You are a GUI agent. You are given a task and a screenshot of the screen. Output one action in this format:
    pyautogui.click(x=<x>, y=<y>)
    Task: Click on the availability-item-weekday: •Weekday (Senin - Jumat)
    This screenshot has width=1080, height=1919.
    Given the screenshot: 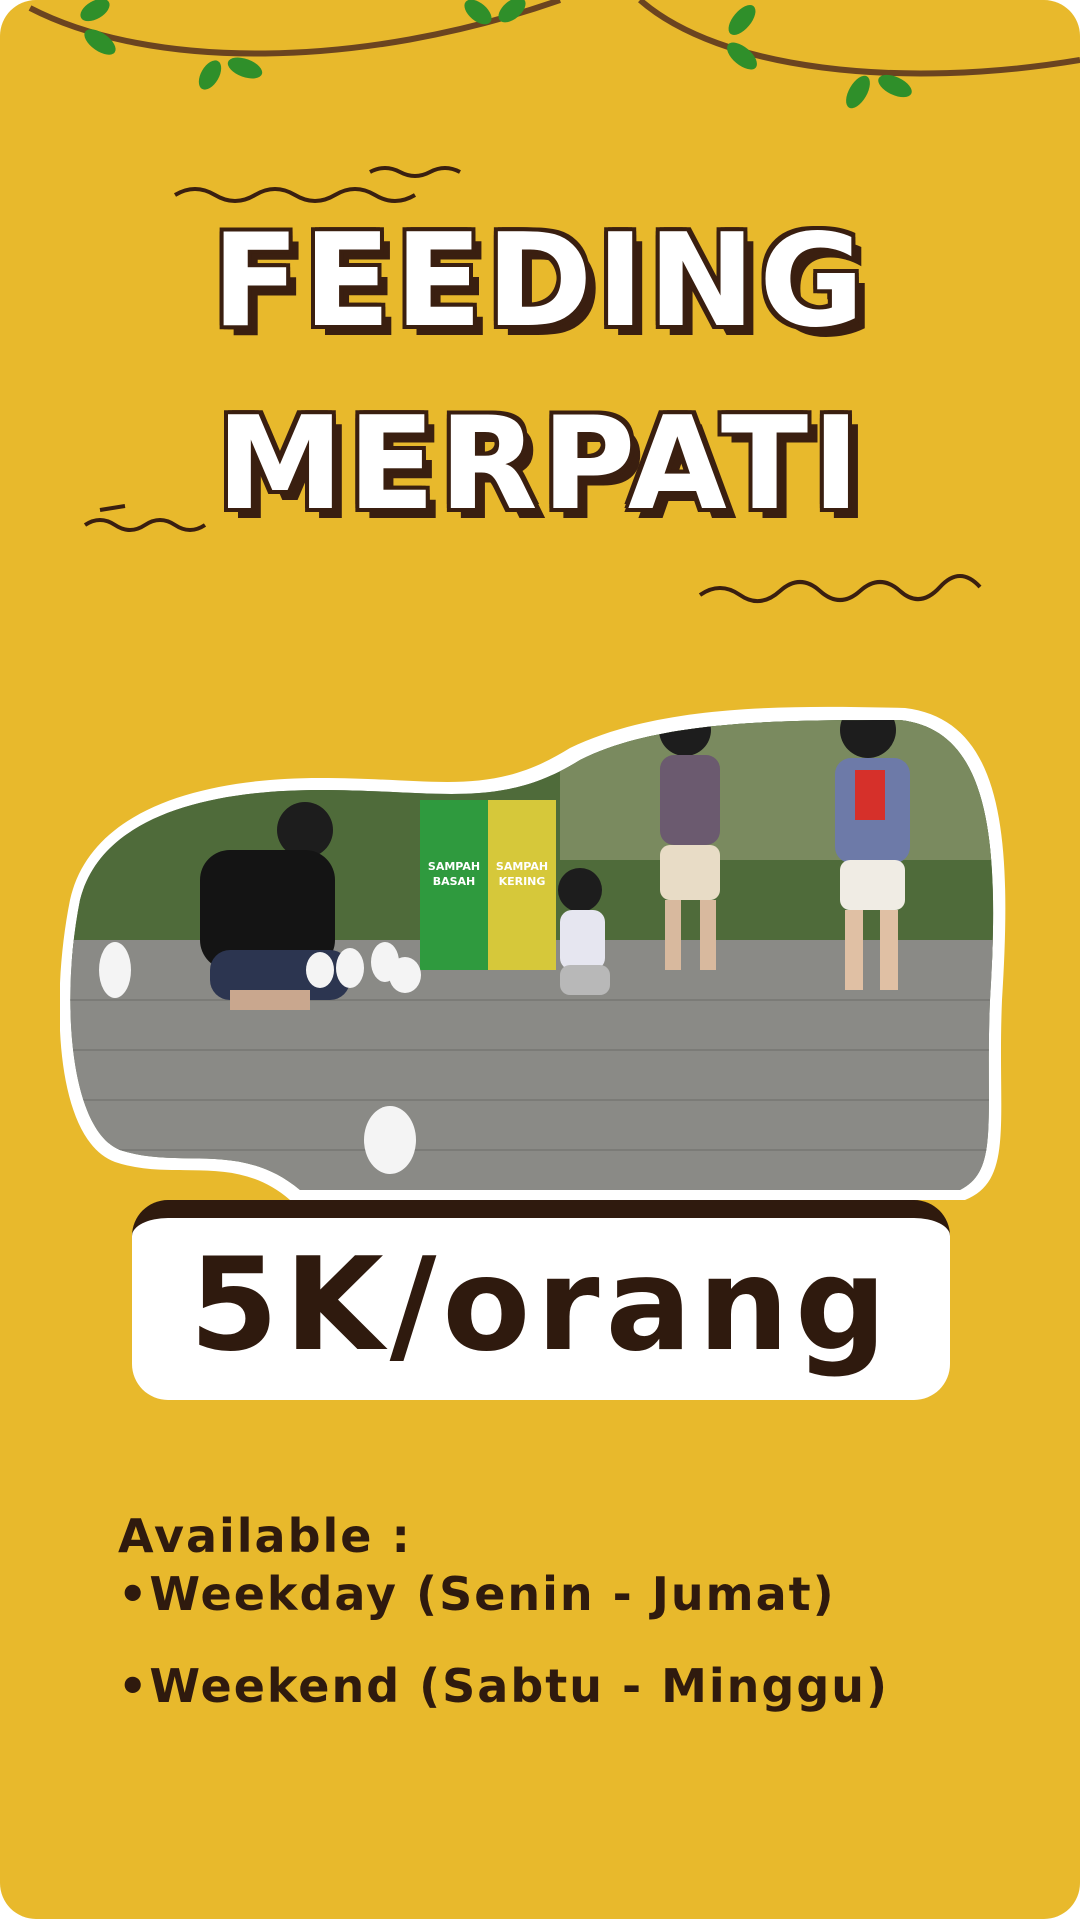 What is the action you would take?
    pyautogui.click(x=477, y=1594)
    